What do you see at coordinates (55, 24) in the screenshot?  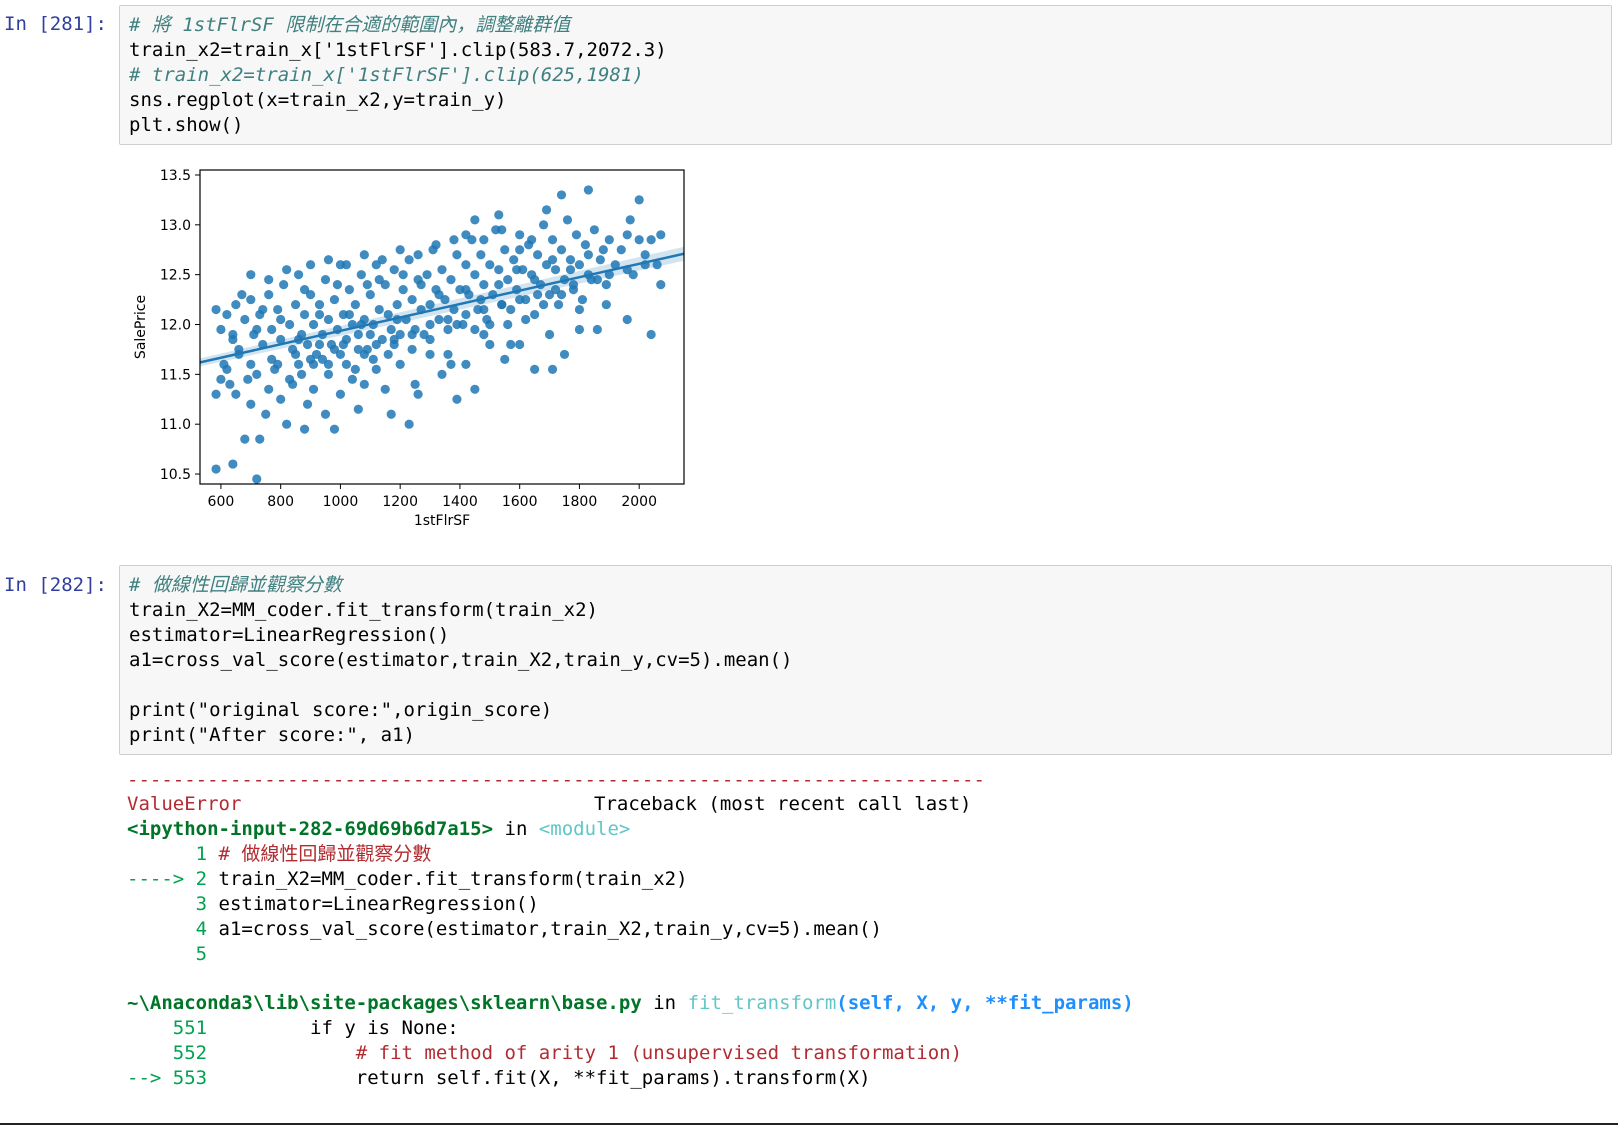 I see `cell-281-prompt: In [281]:` at bounding box center [55, 24].